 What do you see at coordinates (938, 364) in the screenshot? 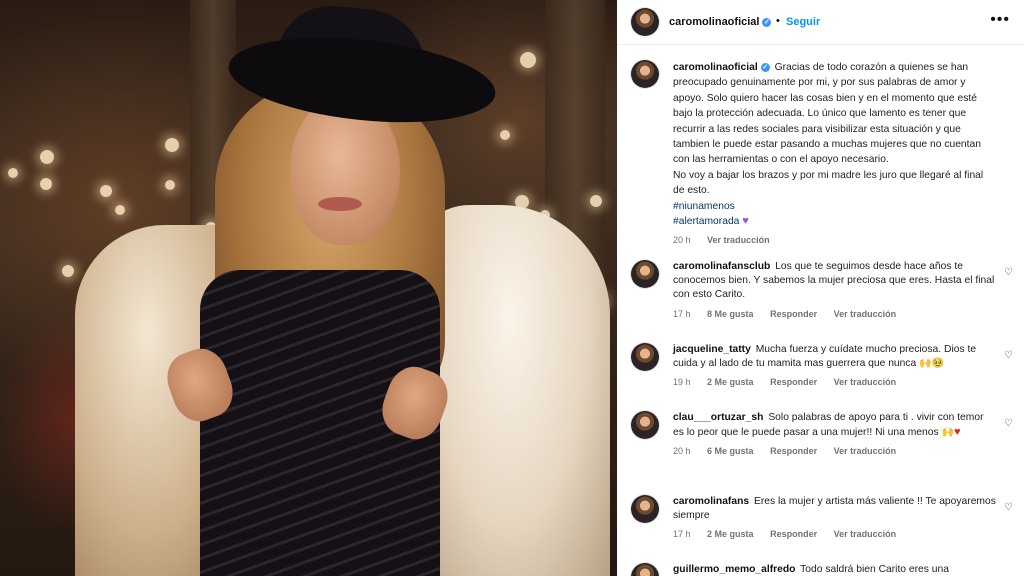
I see `face-emoji-icon: 🥹` at bounding box center [938, 364].